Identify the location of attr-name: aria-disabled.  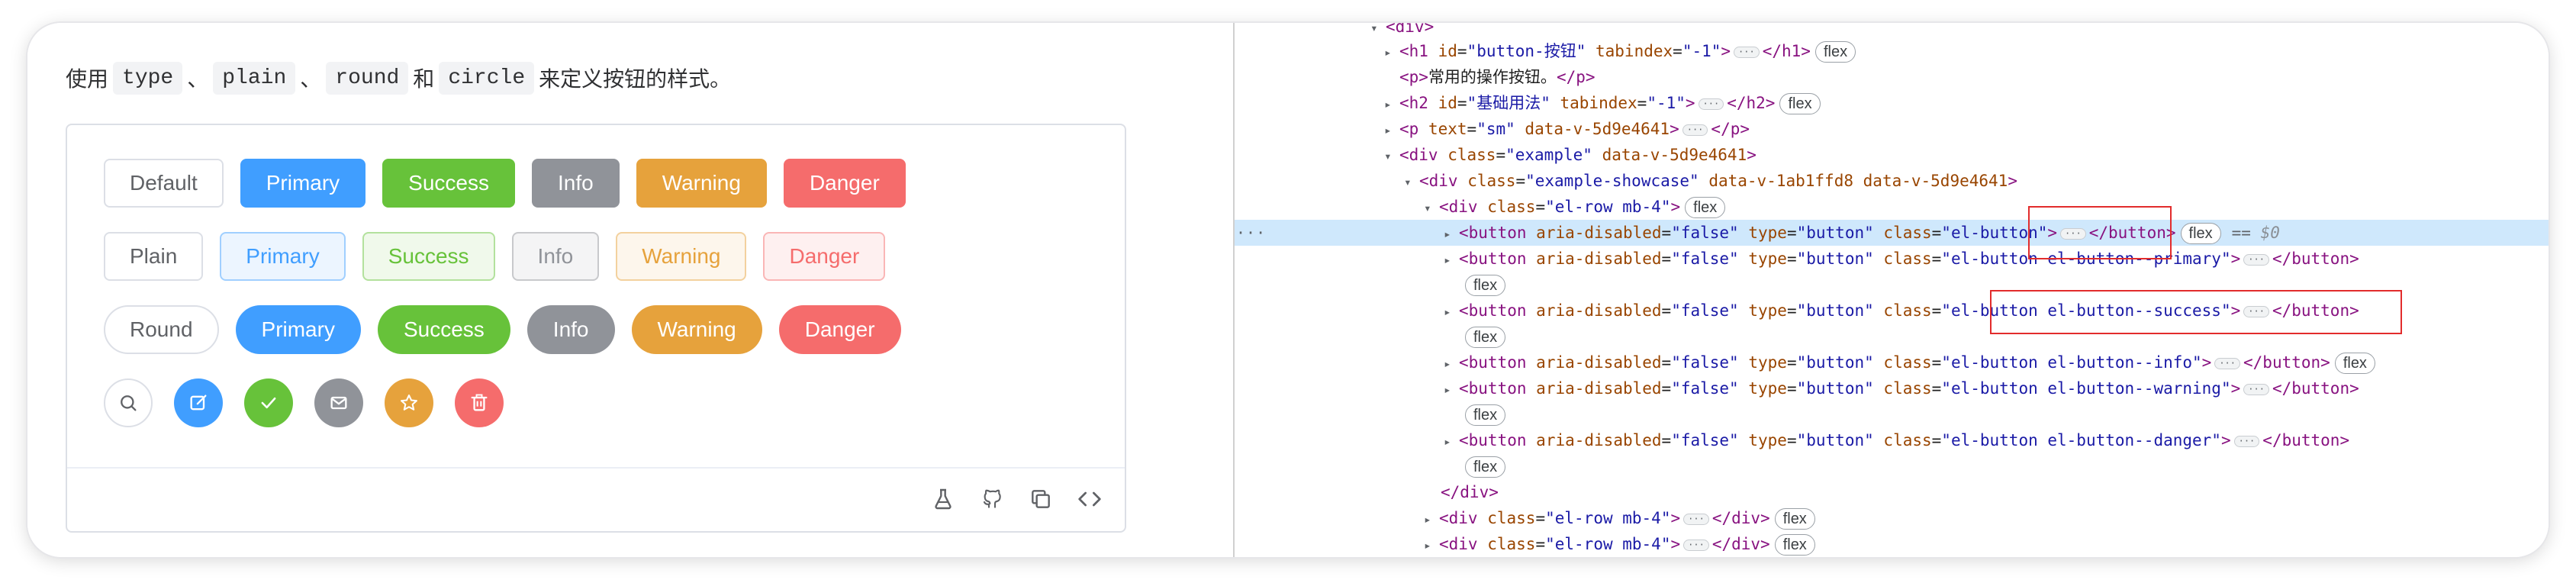
(1599, 388).